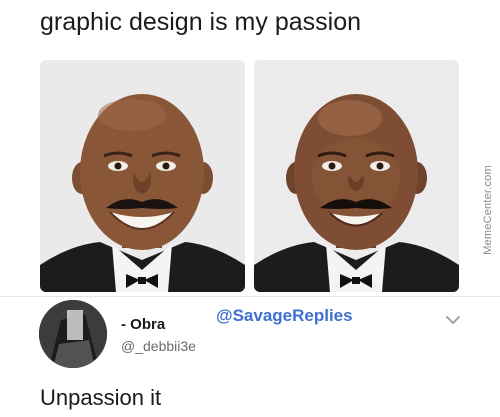  I want to click on savage-replies-tag: @SavageReplies, so click(284, 315).